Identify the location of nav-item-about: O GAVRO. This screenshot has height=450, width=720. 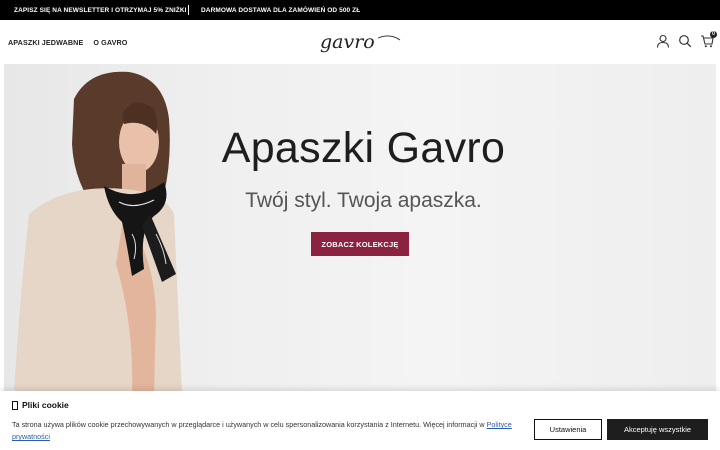
(110, 42).